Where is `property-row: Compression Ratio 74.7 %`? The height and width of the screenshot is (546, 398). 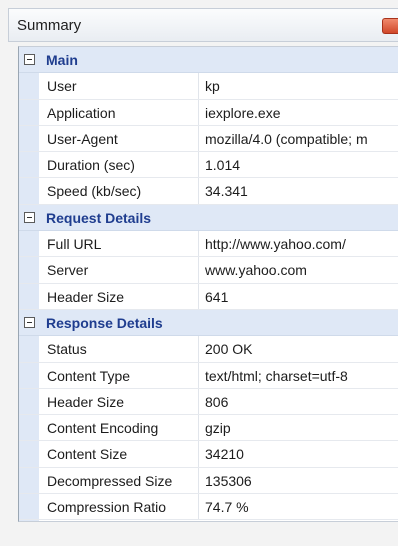 property-row: Compression Ratio 74.7 % is located at coordinates (208, 507).